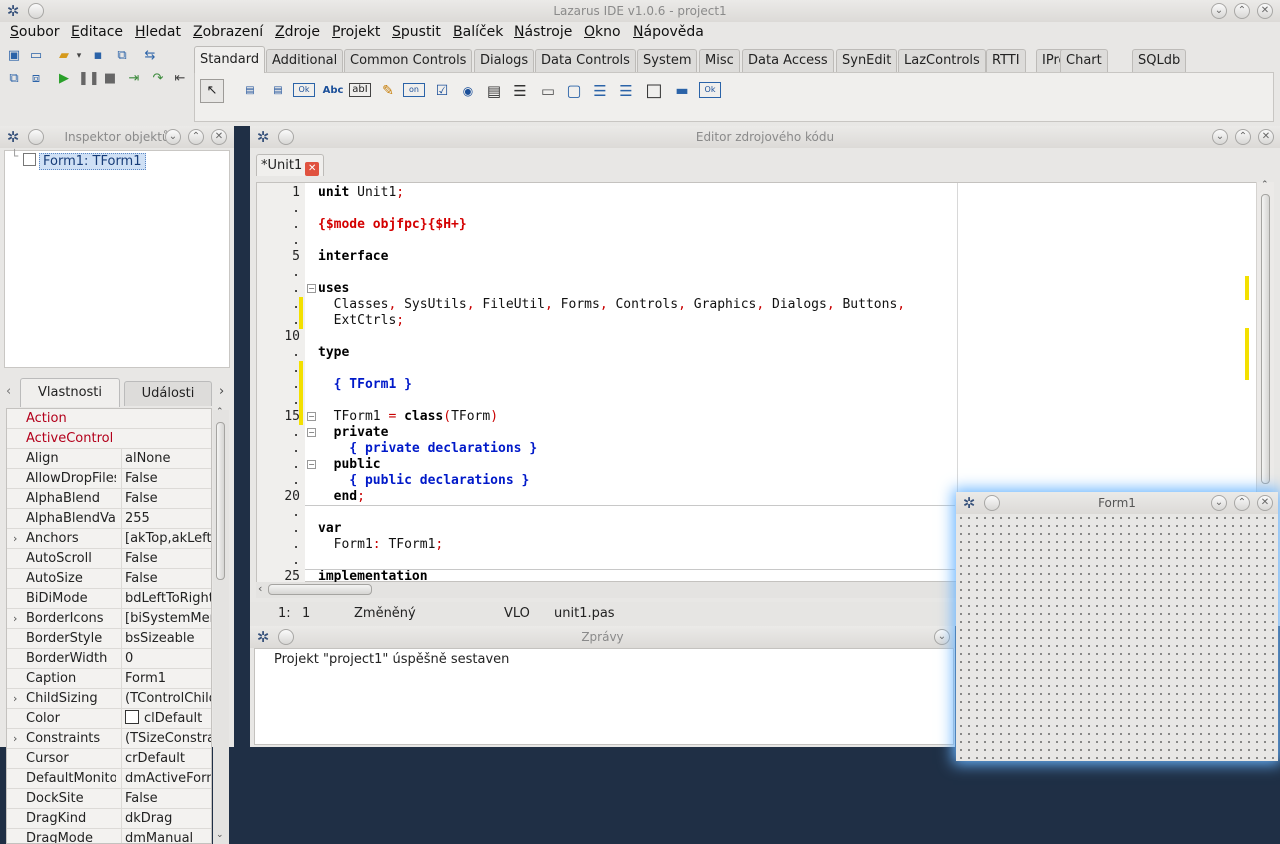 This screenshot has width=1280, height=844. Describe the element at coordinates (168, 393) in the screenshot. I see `tab-events: Události` at that location.